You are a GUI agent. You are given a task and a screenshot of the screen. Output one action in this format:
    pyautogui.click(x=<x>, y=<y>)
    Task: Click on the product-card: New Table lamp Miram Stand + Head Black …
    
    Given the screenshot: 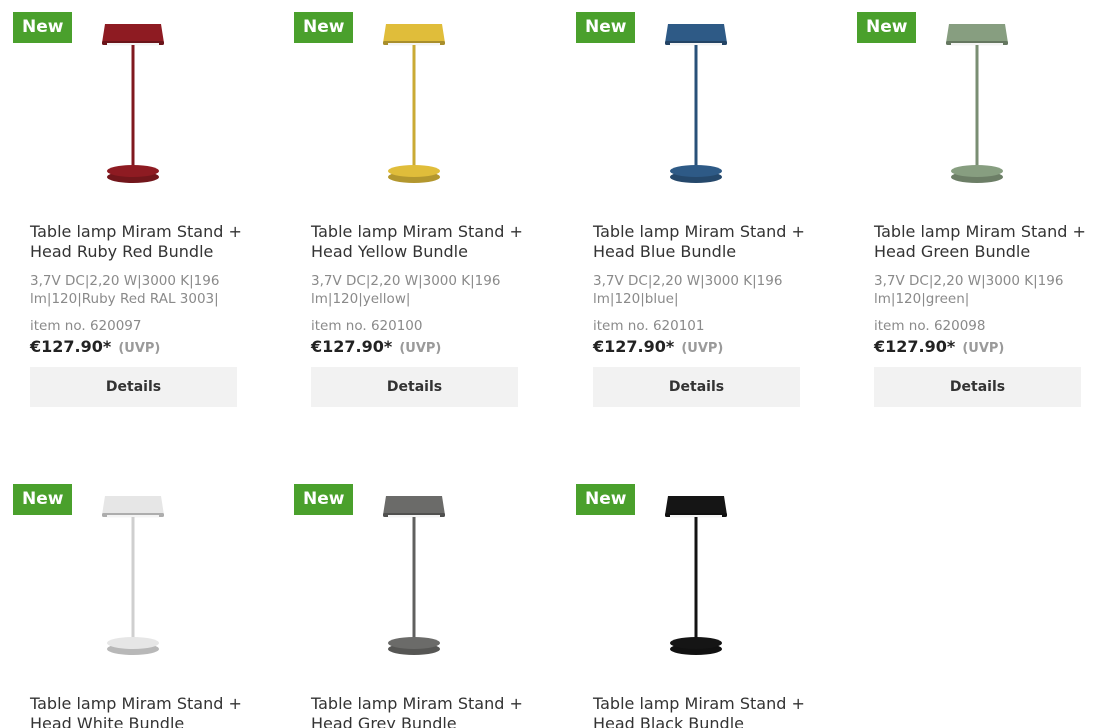 What is the action you would take?
    pyautogui.click(x=707, y=606)
    